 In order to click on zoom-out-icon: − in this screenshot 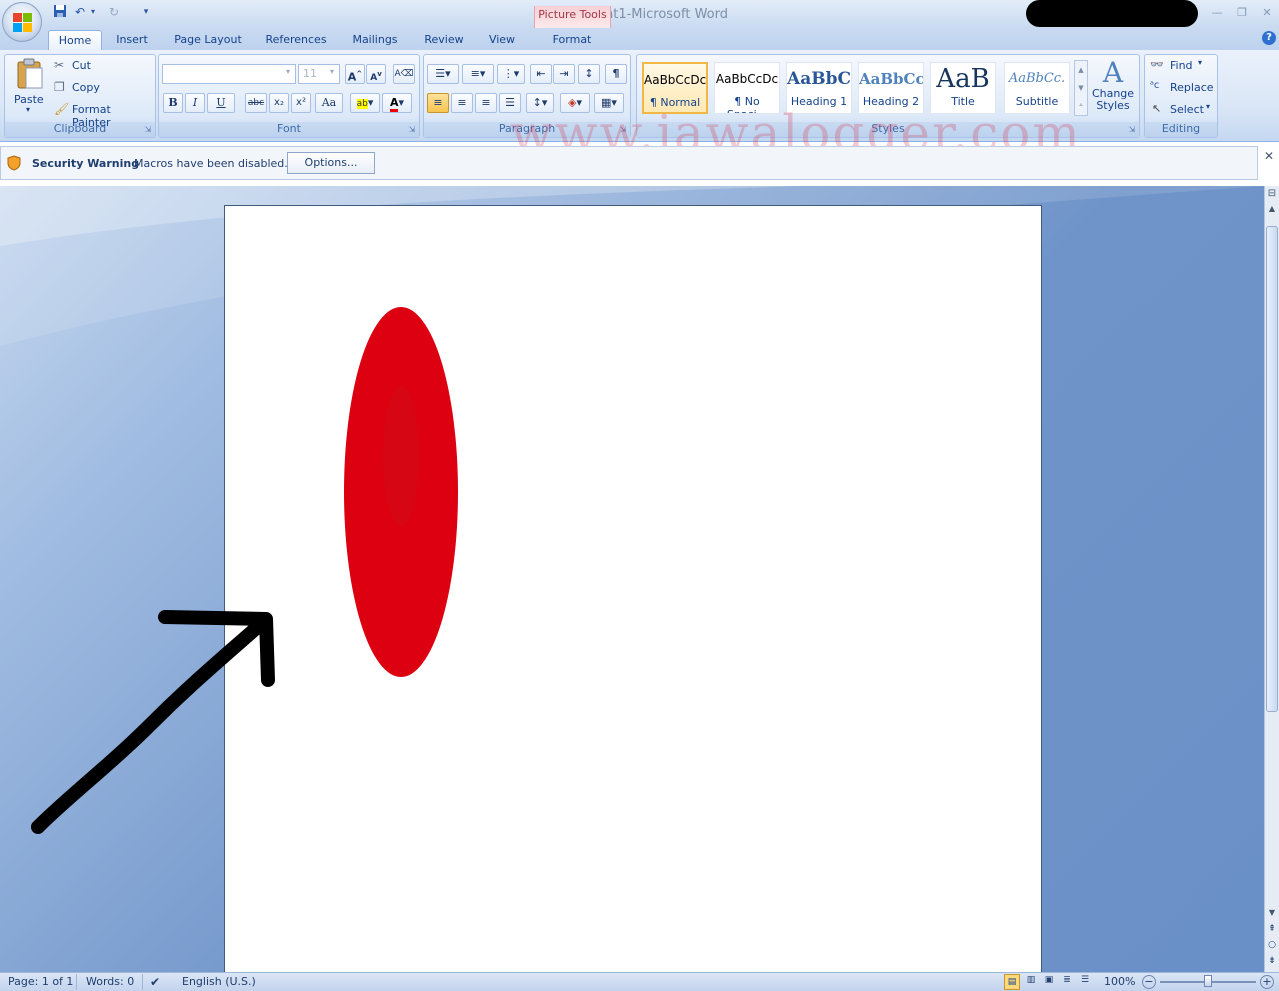, I will do `click(1149, 982)`.